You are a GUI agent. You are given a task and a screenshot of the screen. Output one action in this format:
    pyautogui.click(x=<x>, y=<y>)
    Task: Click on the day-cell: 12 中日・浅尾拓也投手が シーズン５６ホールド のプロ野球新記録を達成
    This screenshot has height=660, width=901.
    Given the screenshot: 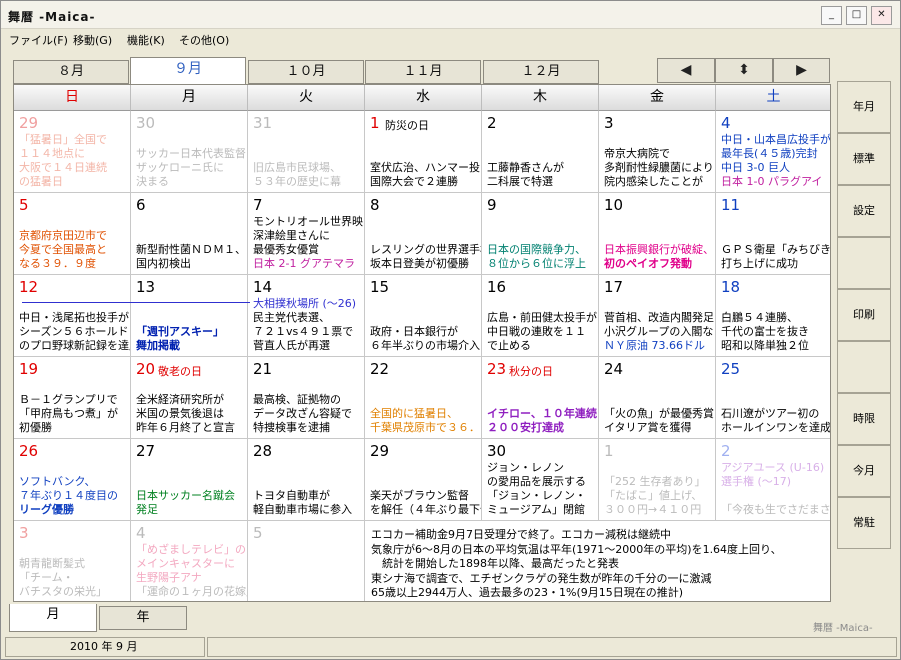 What is the action you would take?
    pyautogui.click(x=72, y=316)
    